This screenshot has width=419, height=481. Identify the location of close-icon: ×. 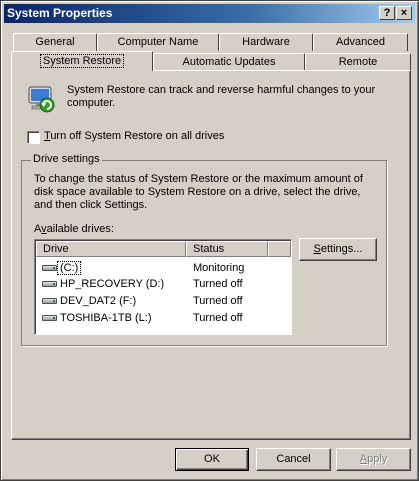
(404, 13).